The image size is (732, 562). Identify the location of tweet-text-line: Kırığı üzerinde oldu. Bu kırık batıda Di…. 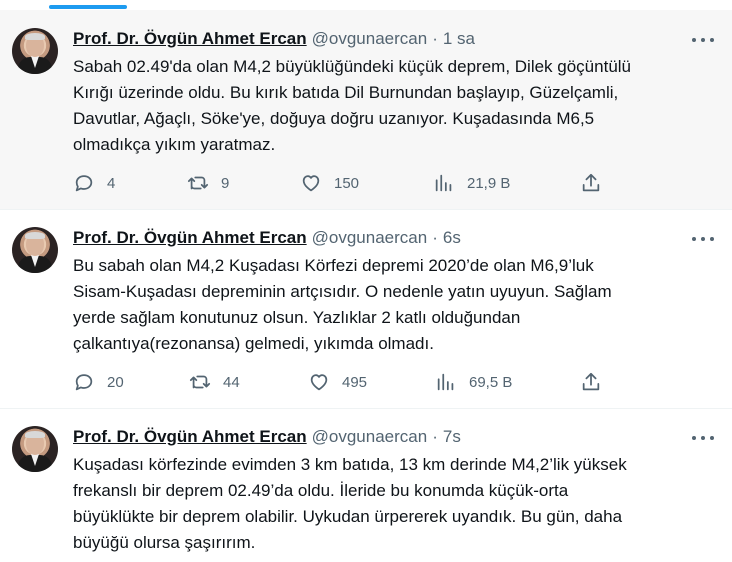
(346, 92).